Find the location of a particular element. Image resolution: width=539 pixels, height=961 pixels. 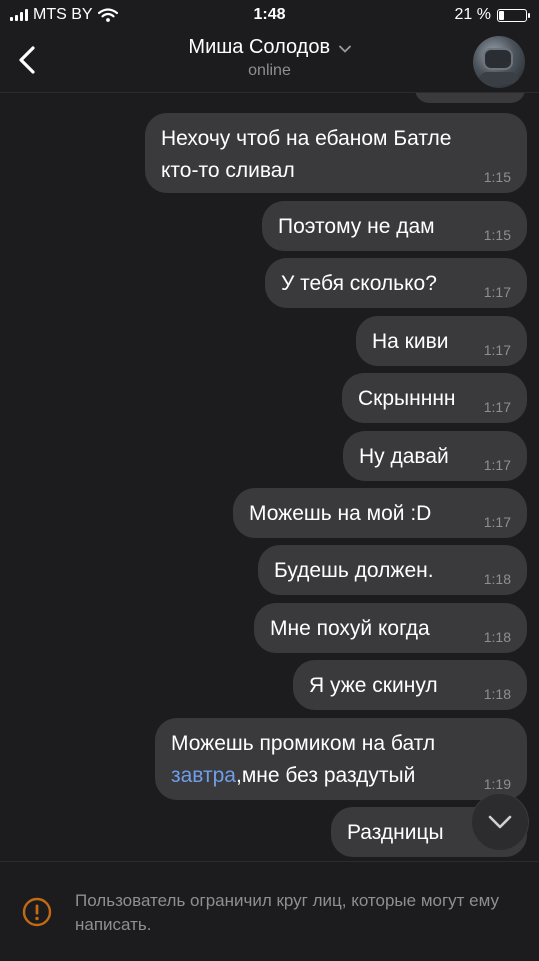

battery-icon is located at coordinates (513, 15).